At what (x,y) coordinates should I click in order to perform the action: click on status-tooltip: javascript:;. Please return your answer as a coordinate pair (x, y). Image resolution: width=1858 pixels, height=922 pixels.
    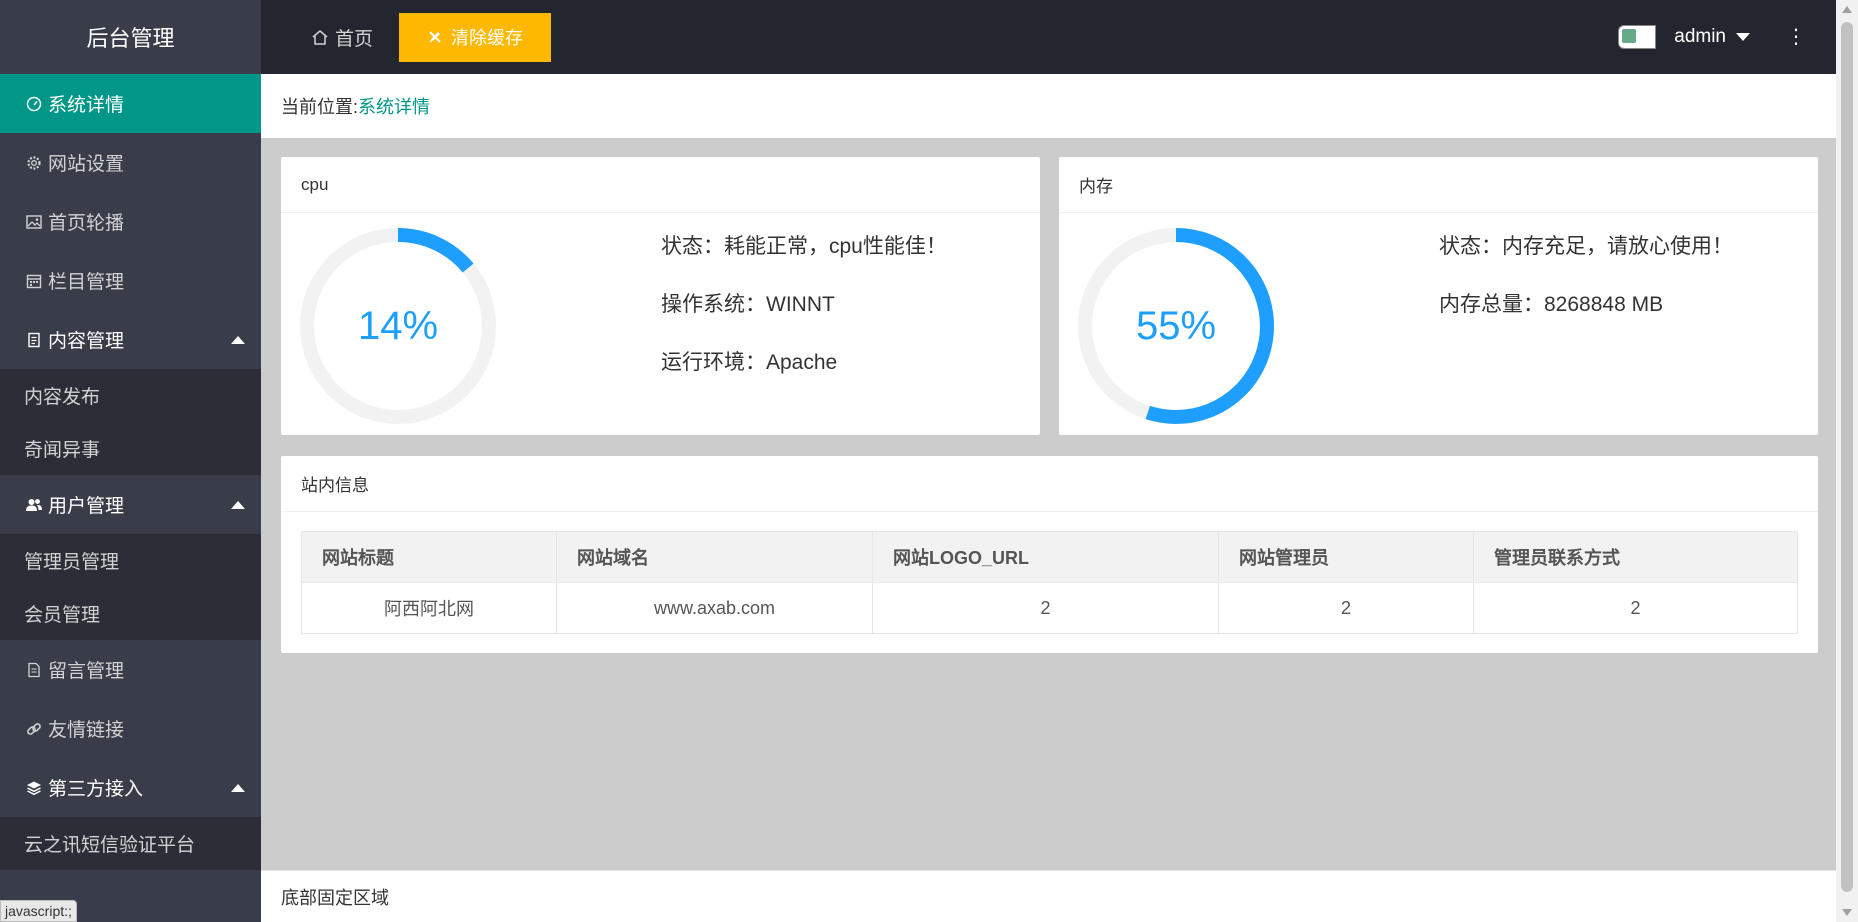
    Looking at the image, I should click on (38, 911).